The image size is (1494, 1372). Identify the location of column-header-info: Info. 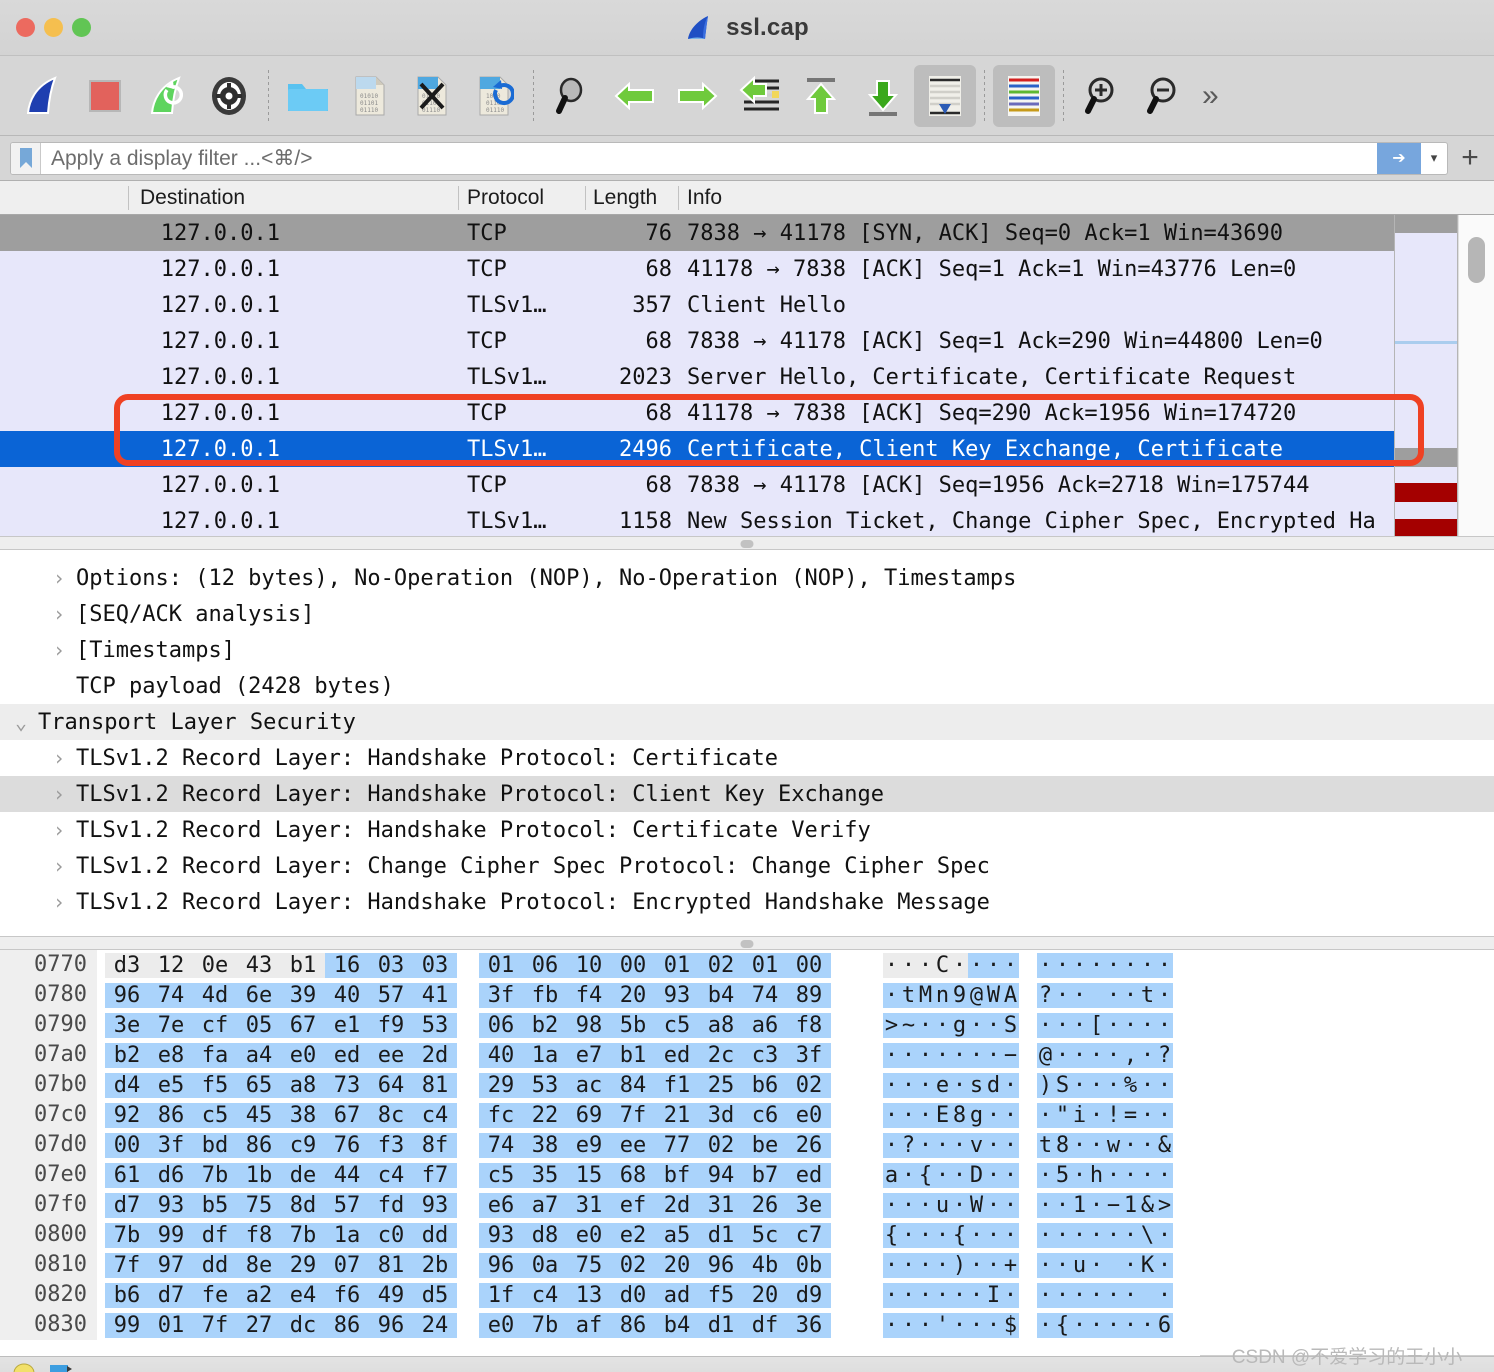
(1086, 198).